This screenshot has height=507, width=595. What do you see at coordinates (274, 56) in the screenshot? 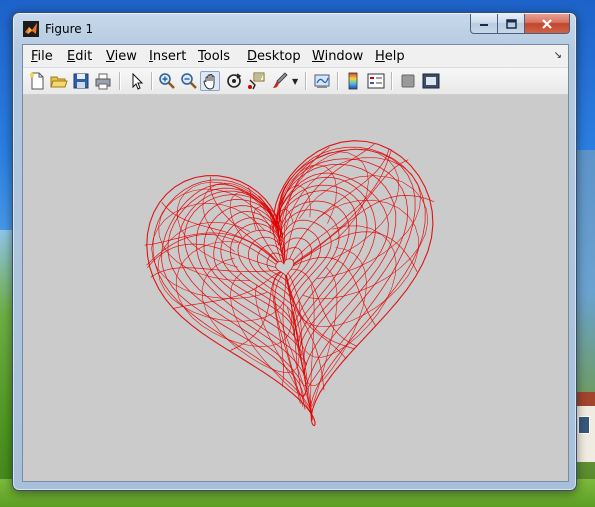
I see `menu-desktop: Desktop` at bounding box center [274, 56].